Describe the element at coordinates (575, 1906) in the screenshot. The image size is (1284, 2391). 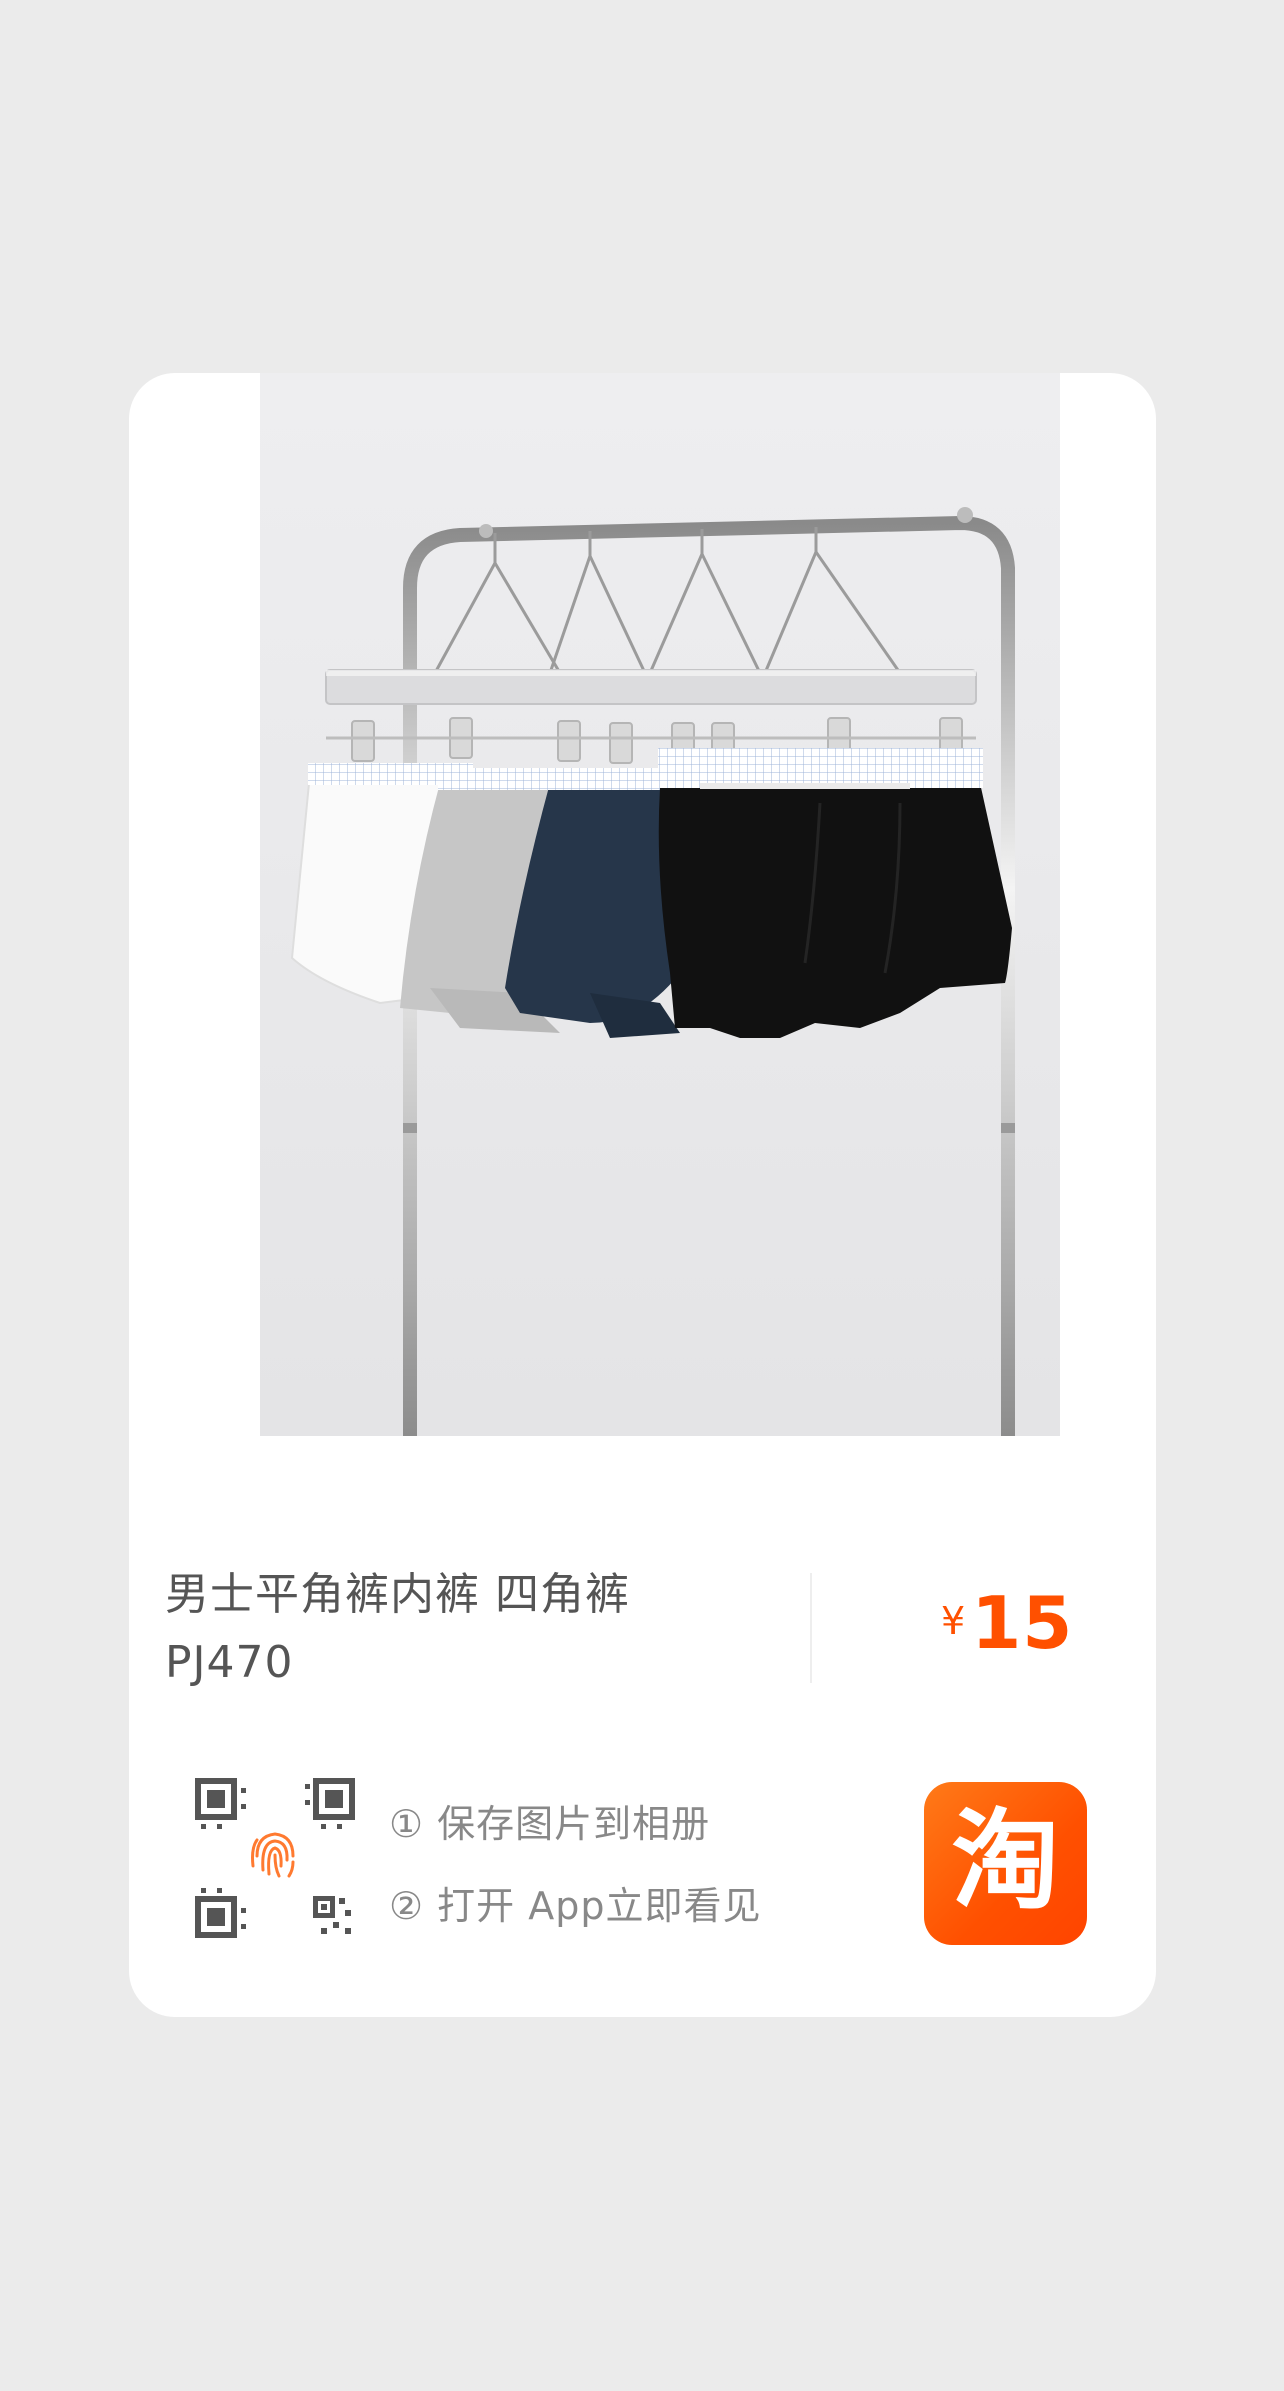
I see `instruction-step-2: ② 打开 App立即看见` at that location.